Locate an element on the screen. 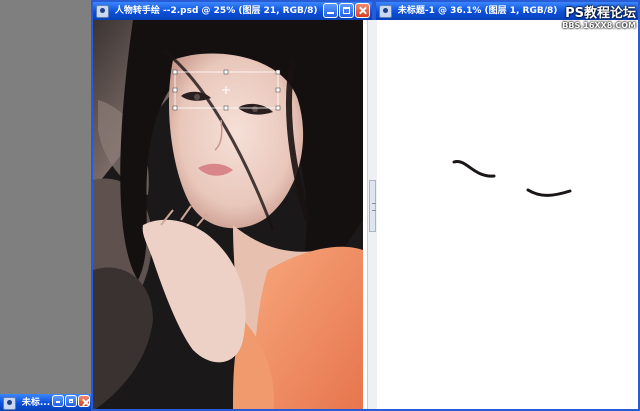 This screenshot has height=411, width=640. eyebrow-stroke-right is located at coordinates (549, 192).